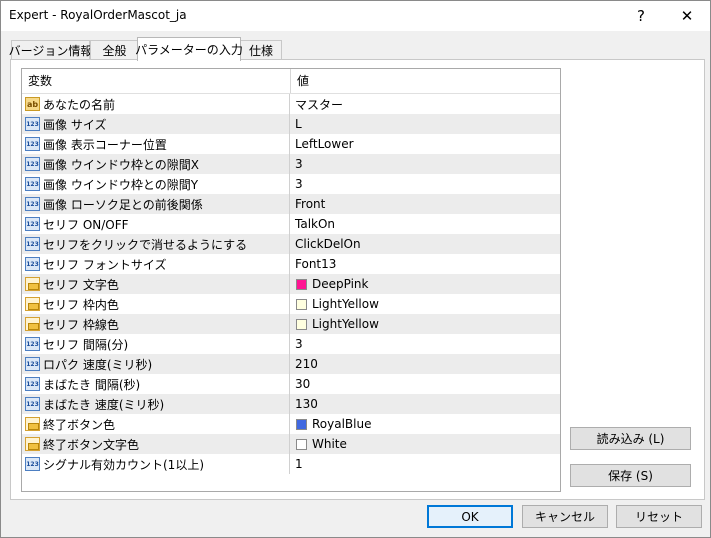 The height and width of the screenshot is (538, 711). What do you see at coordinates (155, 324) in the screenshot?
I see `parameter-name-cell: セリフ 枠線色` at bounding box center [155, 324].